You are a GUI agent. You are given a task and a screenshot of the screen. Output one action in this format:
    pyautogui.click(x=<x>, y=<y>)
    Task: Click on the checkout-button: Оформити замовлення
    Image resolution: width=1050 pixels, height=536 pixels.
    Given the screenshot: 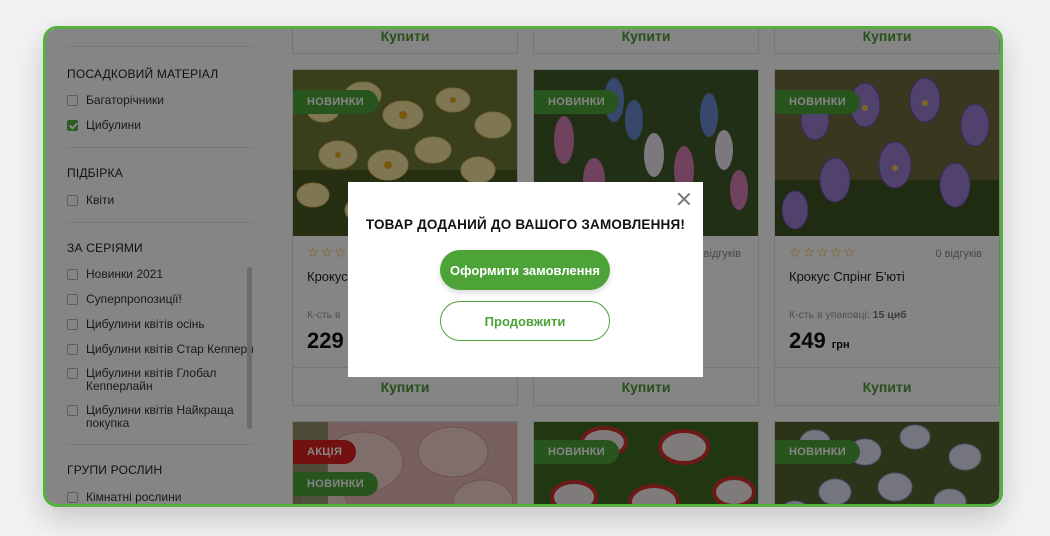 What is the action you would take?
    pyautogui.click(x=525, y=270)
    